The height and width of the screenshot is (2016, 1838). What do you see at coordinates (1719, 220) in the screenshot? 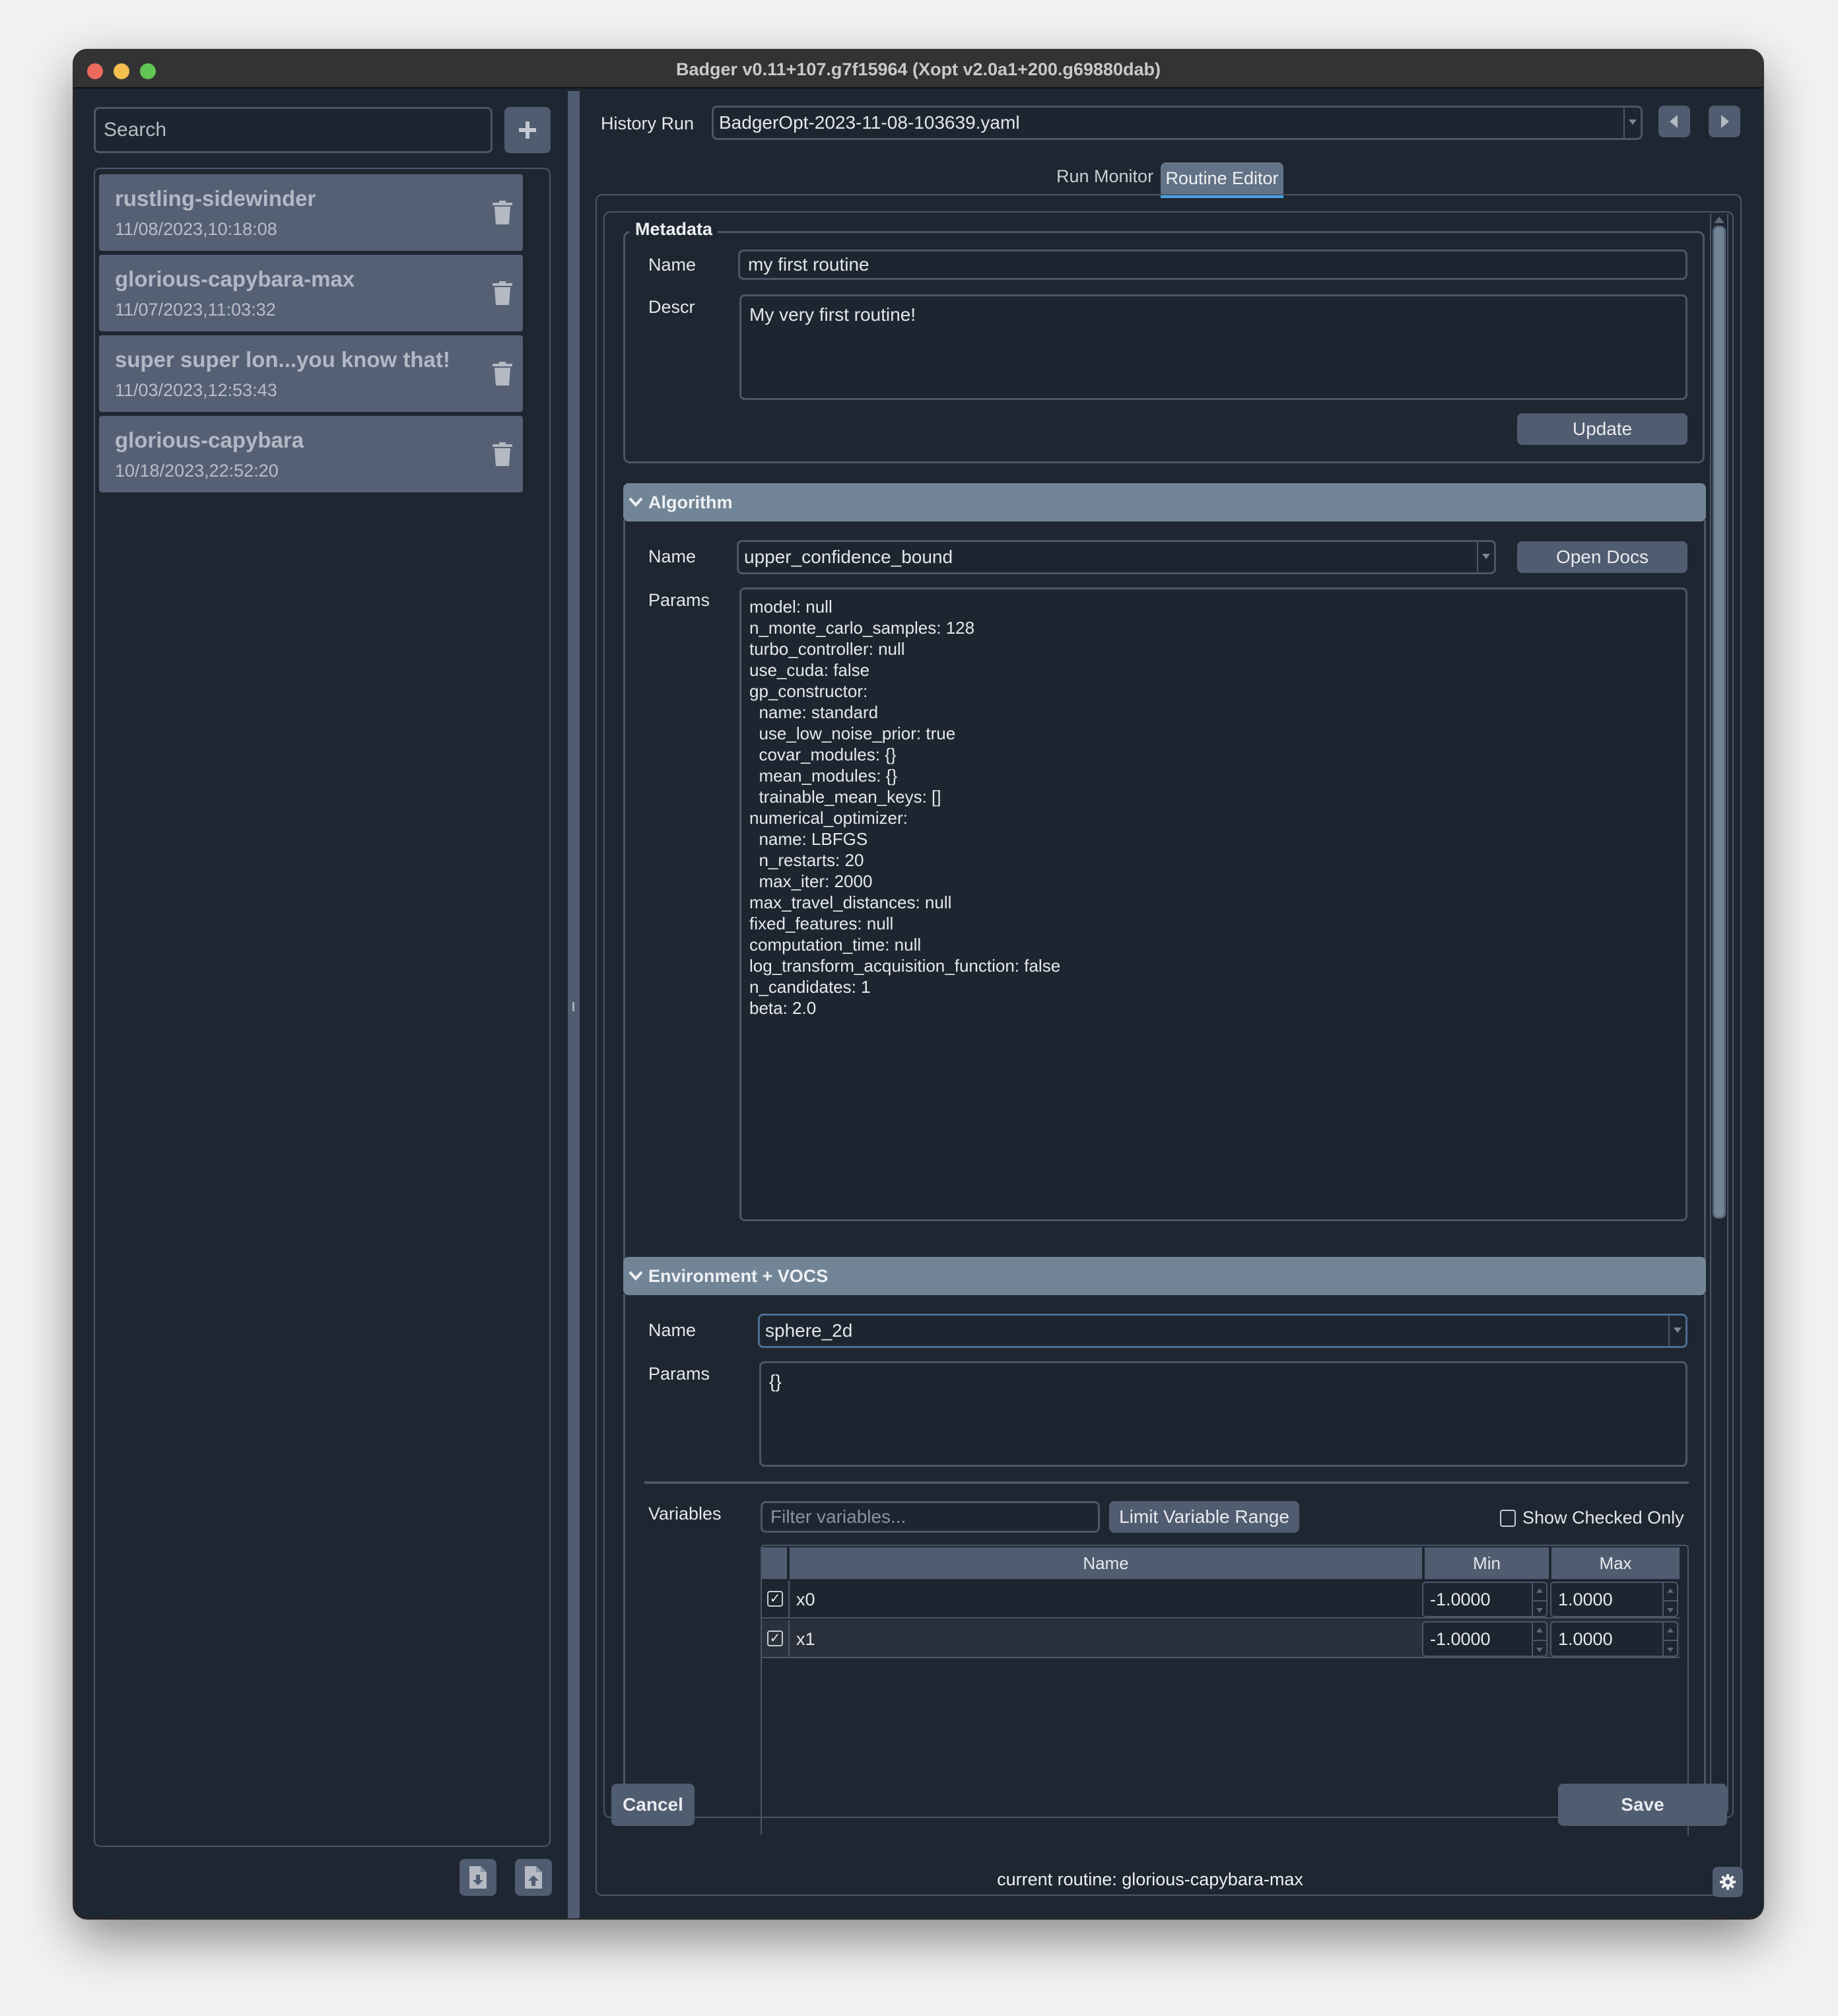
I see `scroll-up-icon` at bounding box center [1719, 220].